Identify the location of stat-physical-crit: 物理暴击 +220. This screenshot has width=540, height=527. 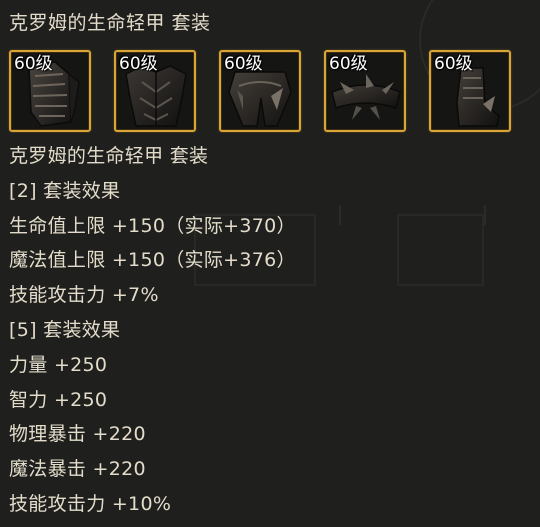
(77, 434).